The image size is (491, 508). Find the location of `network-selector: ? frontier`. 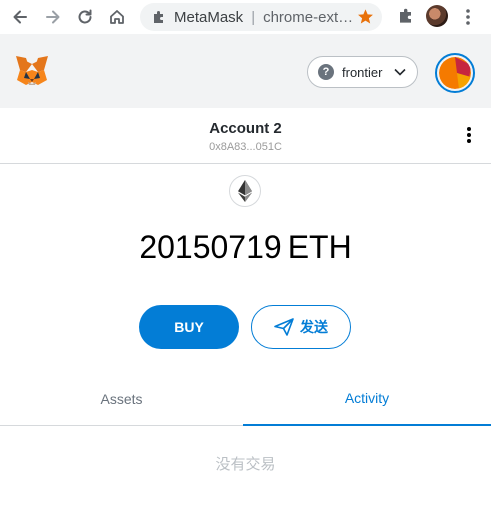

network-selector: ? frontier is located at coordinates (362, 72).